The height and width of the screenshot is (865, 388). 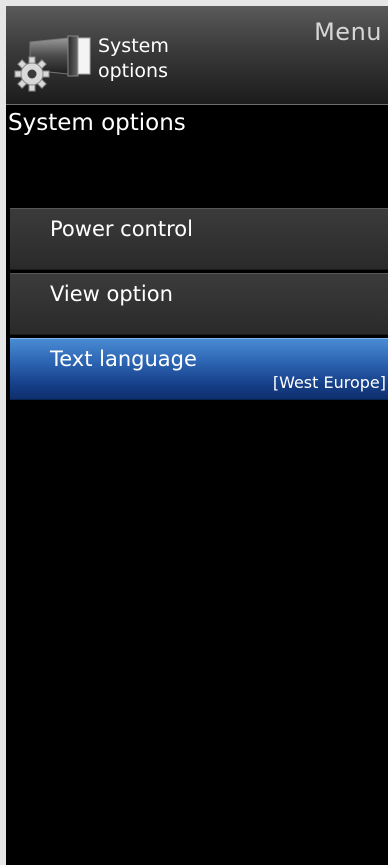 I want to click on menu-item-label: Text language, so click(x=123, y=359).